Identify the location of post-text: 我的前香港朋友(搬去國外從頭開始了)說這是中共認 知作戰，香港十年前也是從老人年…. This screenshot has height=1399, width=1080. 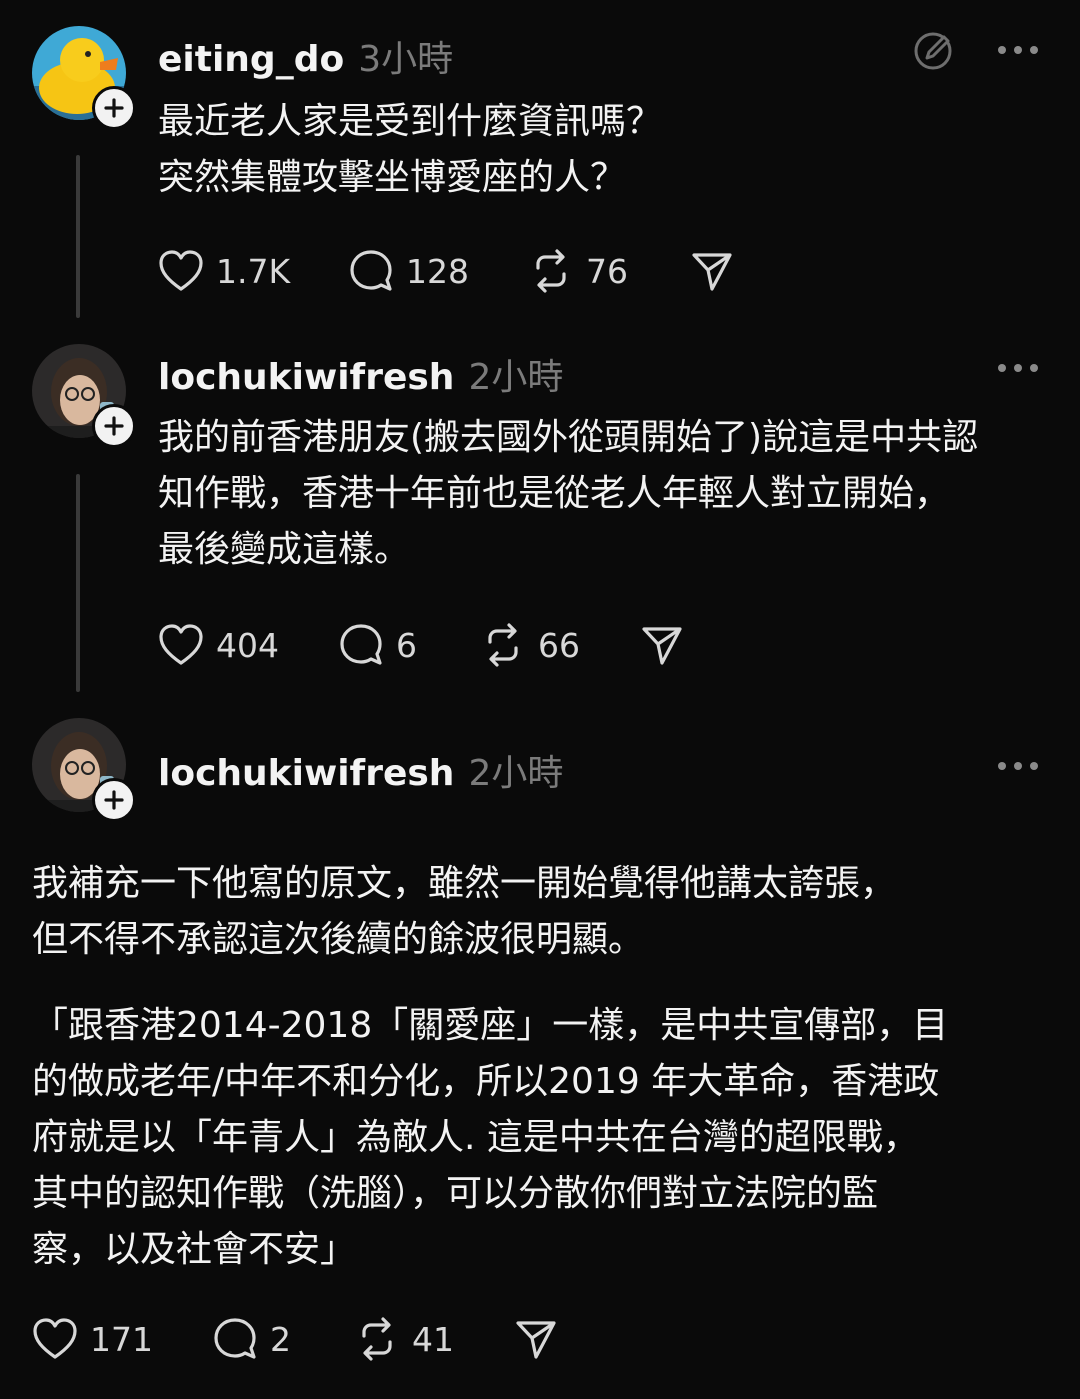
(568, 493).